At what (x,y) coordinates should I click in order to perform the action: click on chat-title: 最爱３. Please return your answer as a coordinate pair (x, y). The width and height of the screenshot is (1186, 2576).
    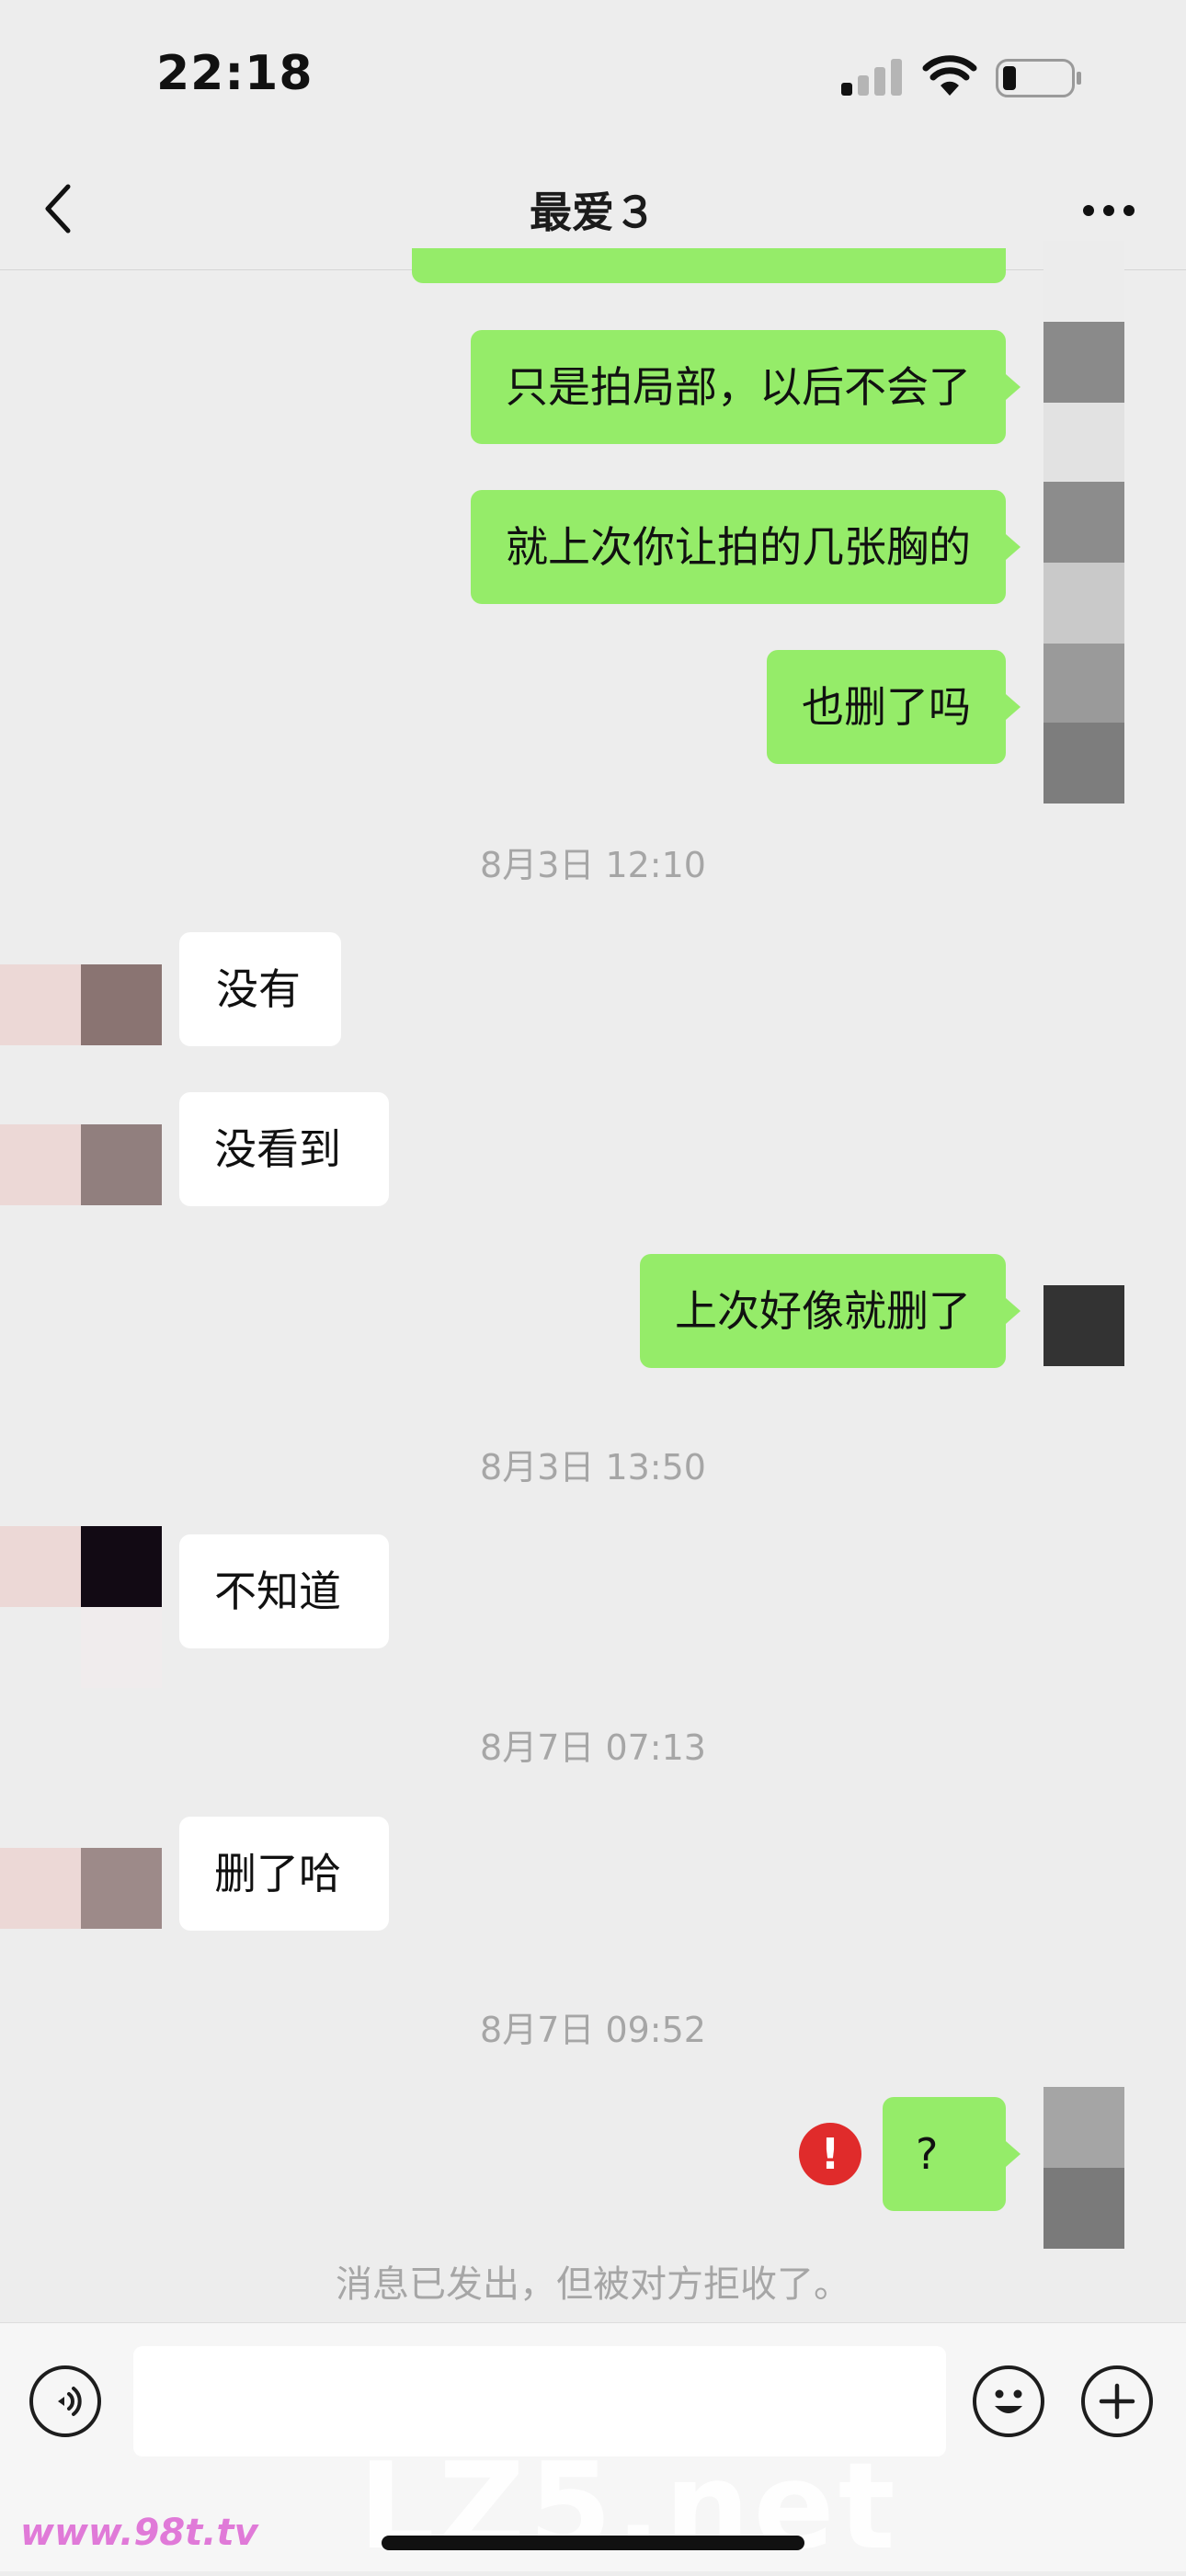
    Looking at the image, I should click on (593, 212).